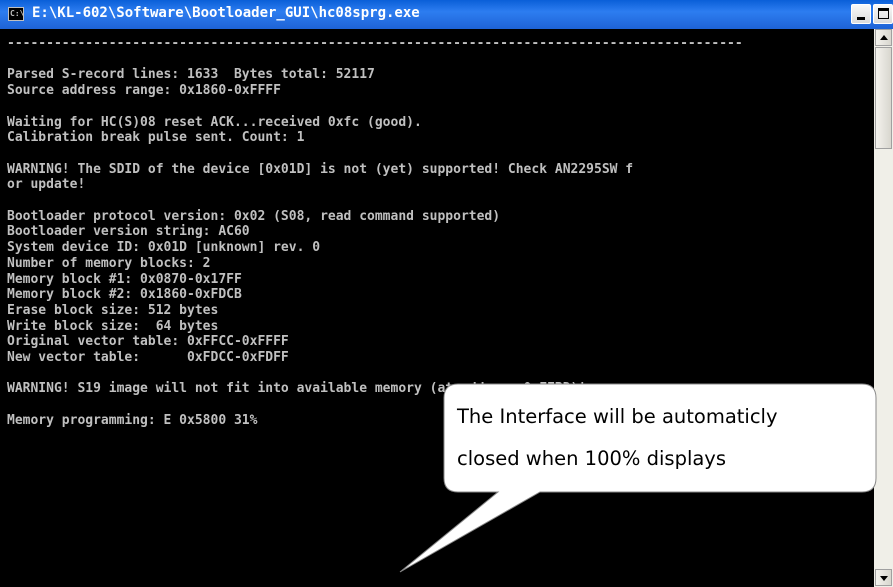 The width and height of the screenshot is (893, 587). I want to click on console-line: Memory block #2: 0x1860-0xFDCB, so click(124, 295).